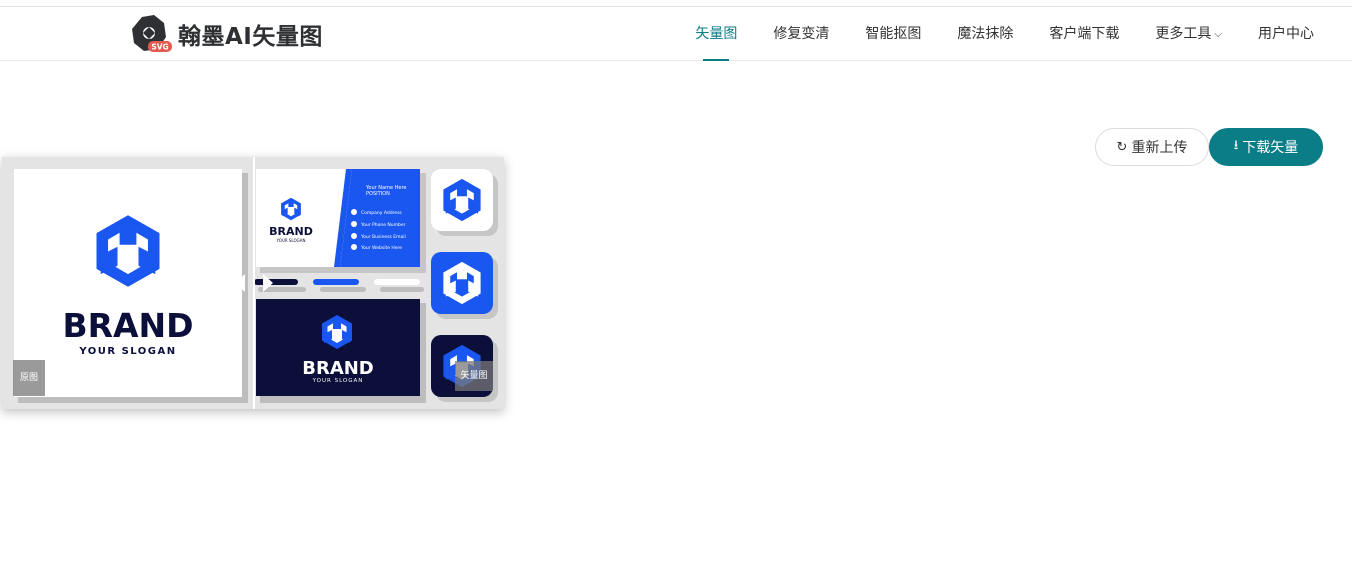  I want to click on download-icon: ⭳, so click(1236, 145).